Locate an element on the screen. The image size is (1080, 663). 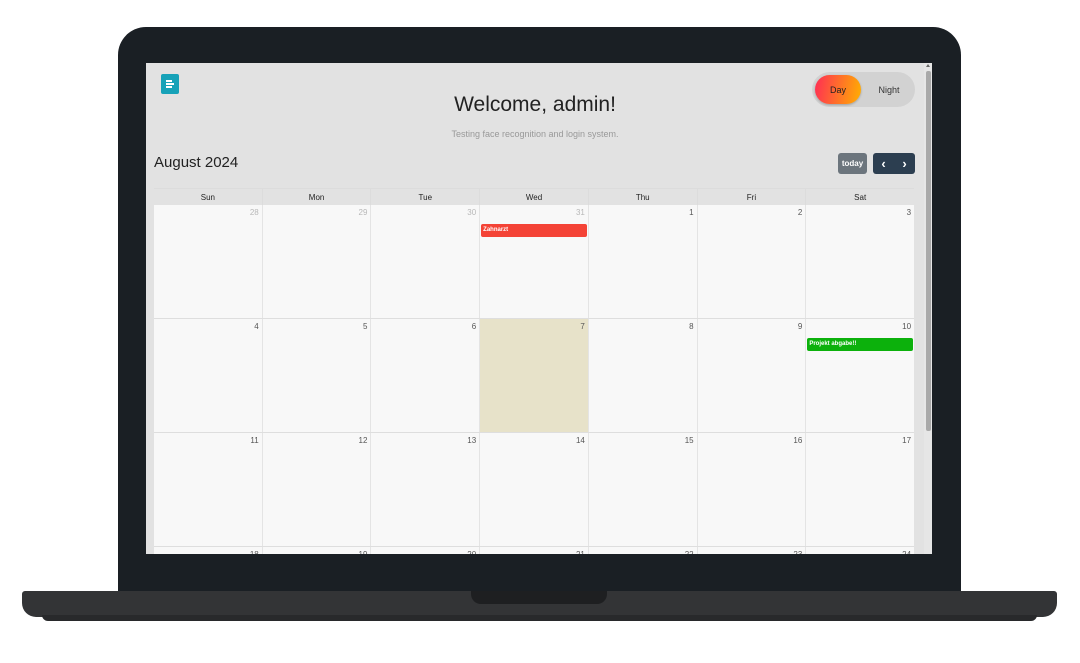
calendar-day-cell: 14 is located at coordinates (533, 489).